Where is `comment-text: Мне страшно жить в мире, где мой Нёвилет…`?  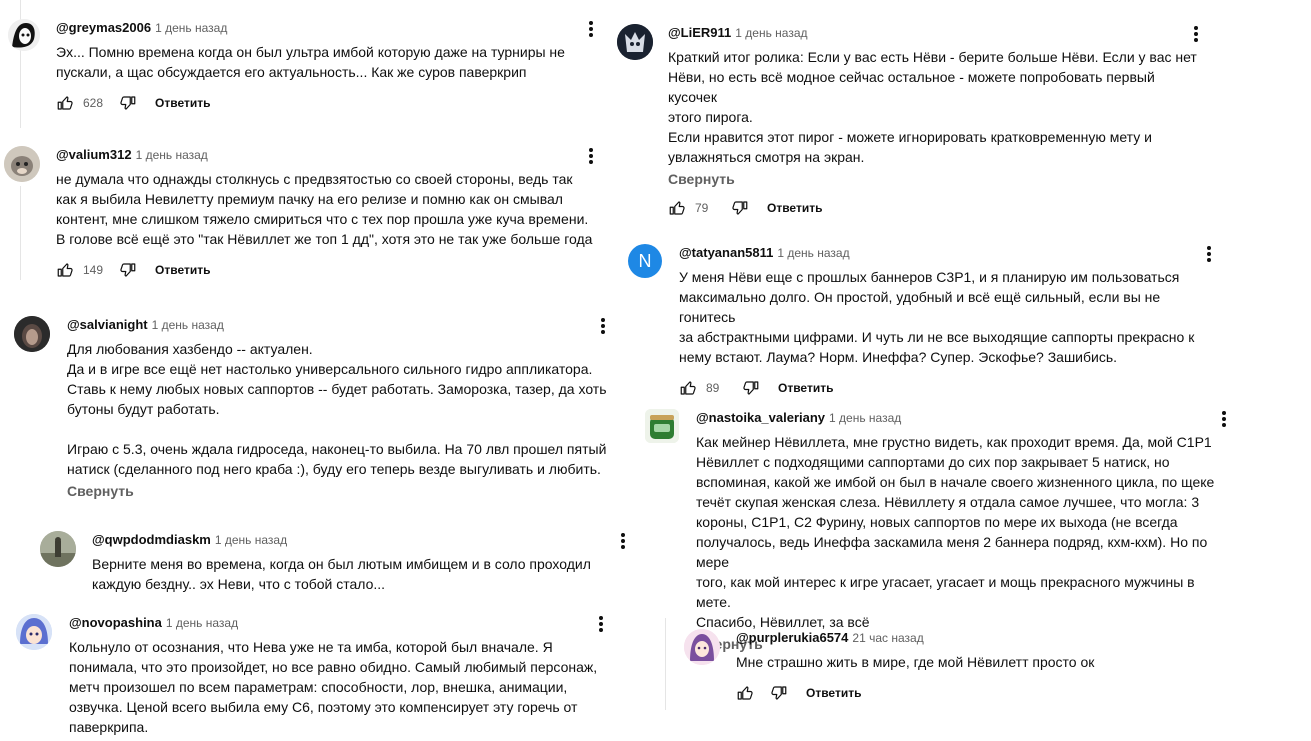
comment-text: Мне страшно жить в мире, где мой Нёвилет… is located at coordinates (915, 662).